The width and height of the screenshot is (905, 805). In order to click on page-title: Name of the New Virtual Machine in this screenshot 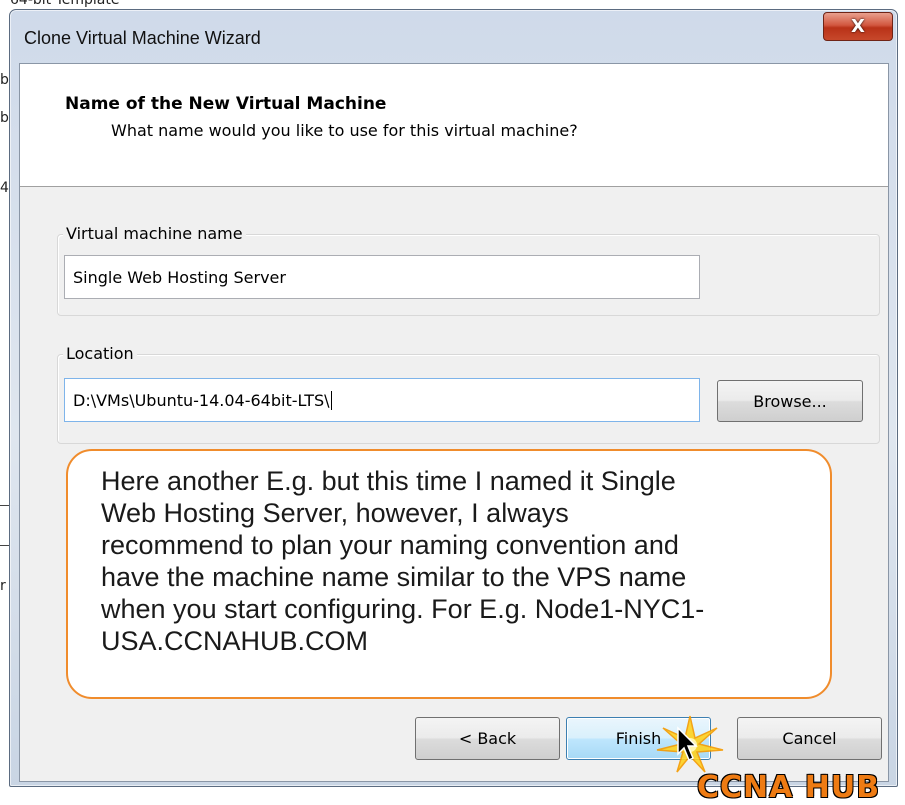, I will do `click(226, 104)`.